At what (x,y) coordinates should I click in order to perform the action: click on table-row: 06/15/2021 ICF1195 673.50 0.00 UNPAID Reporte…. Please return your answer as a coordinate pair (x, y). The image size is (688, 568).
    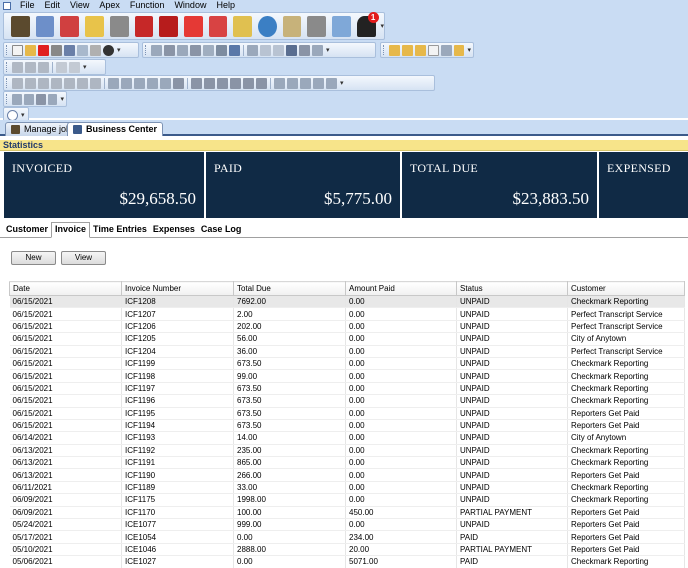
    Looking at the image, I should click on (347, 413).